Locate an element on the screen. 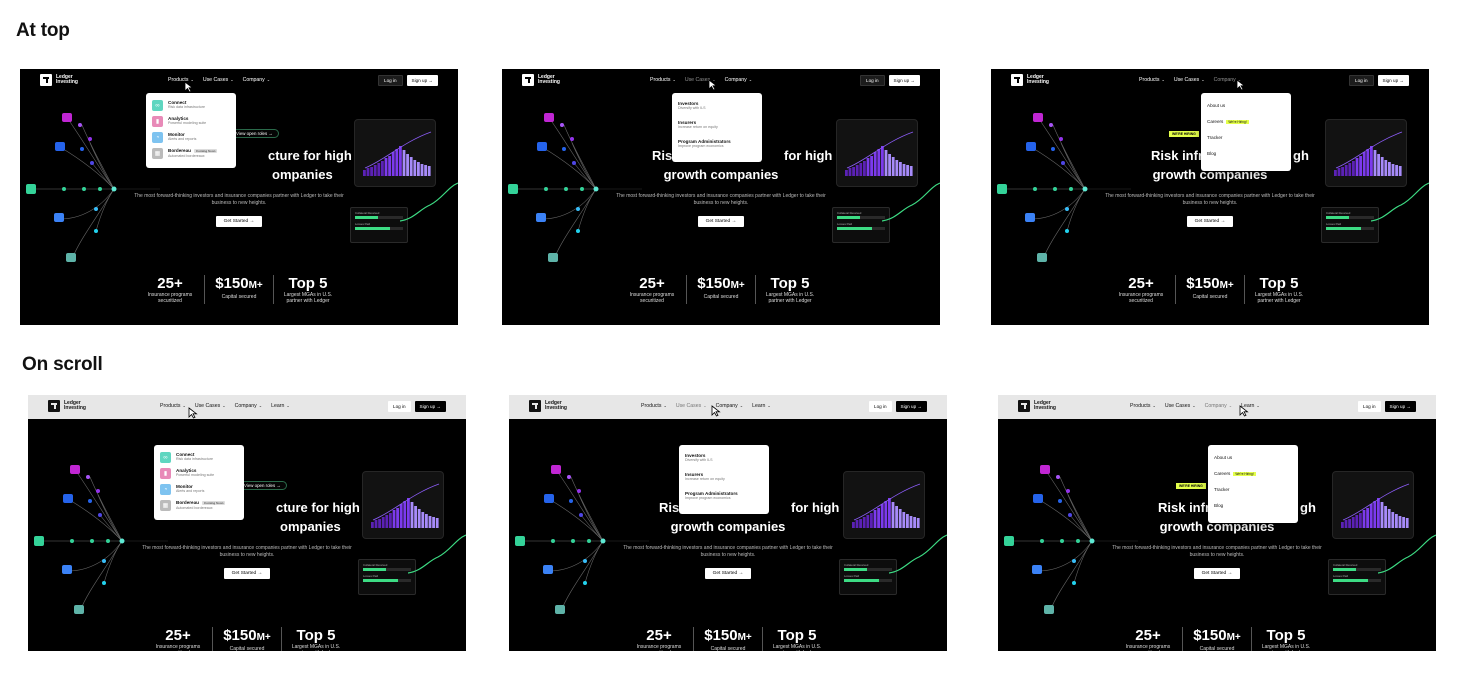 This screenshot has width=1464, height=679. nav-links: Products ⌄ Use Cases ⌄ Company ⌄ is located at coordinates (1190, 80).